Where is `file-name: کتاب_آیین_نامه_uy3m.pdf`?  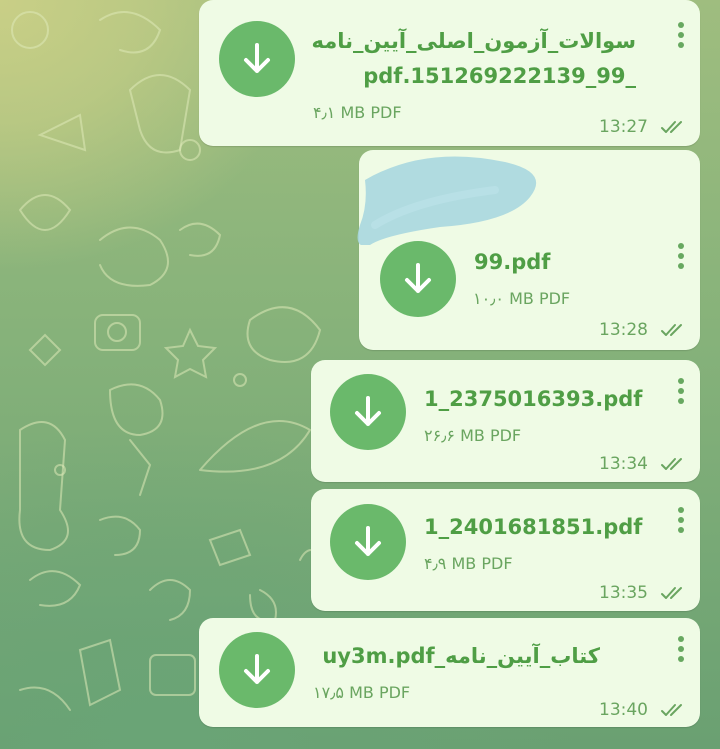
file-name: کتاب_آیین_نامه_uy3m.pdf is located at coordinates (461, 656).